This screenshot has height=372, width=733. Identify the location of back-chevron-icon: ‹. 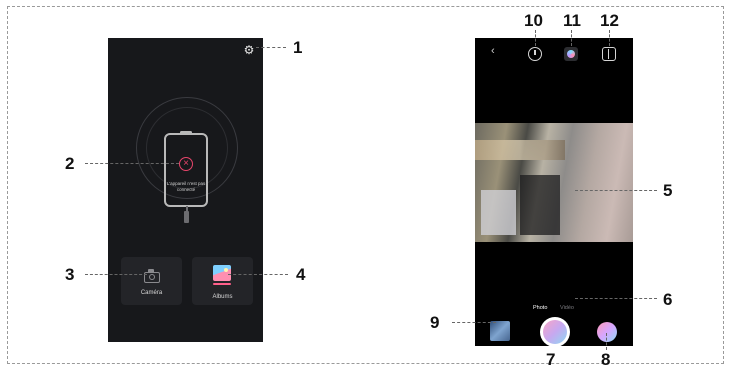
(493, 51).